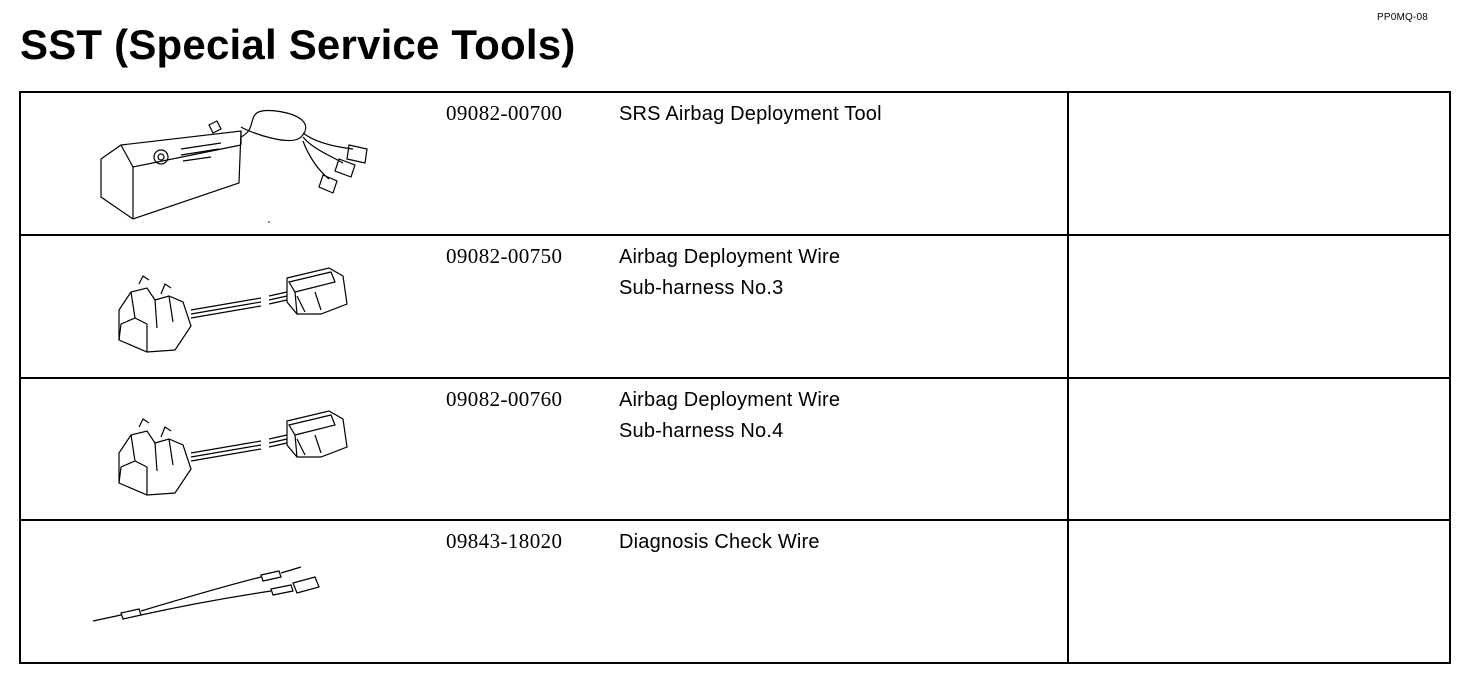  What do you see at coordinates (504, 255) in the screenshot?
I see `part-number: 09082-00750` at bounding box center [504, 255].